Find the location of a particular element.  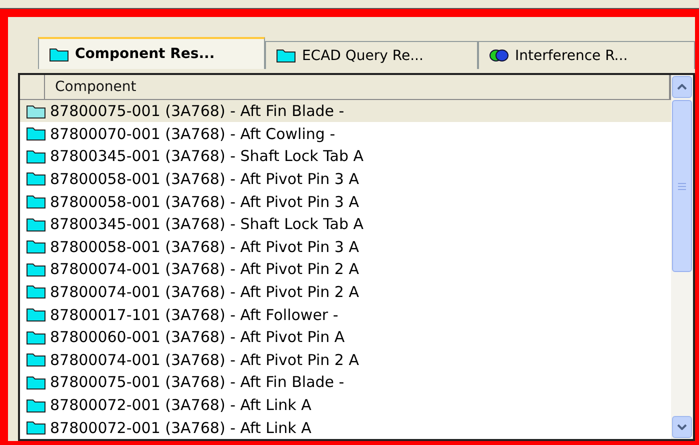

list-row: 87800017-101 (3A768) - Aft Follower - is located at coordinates (345, 314).